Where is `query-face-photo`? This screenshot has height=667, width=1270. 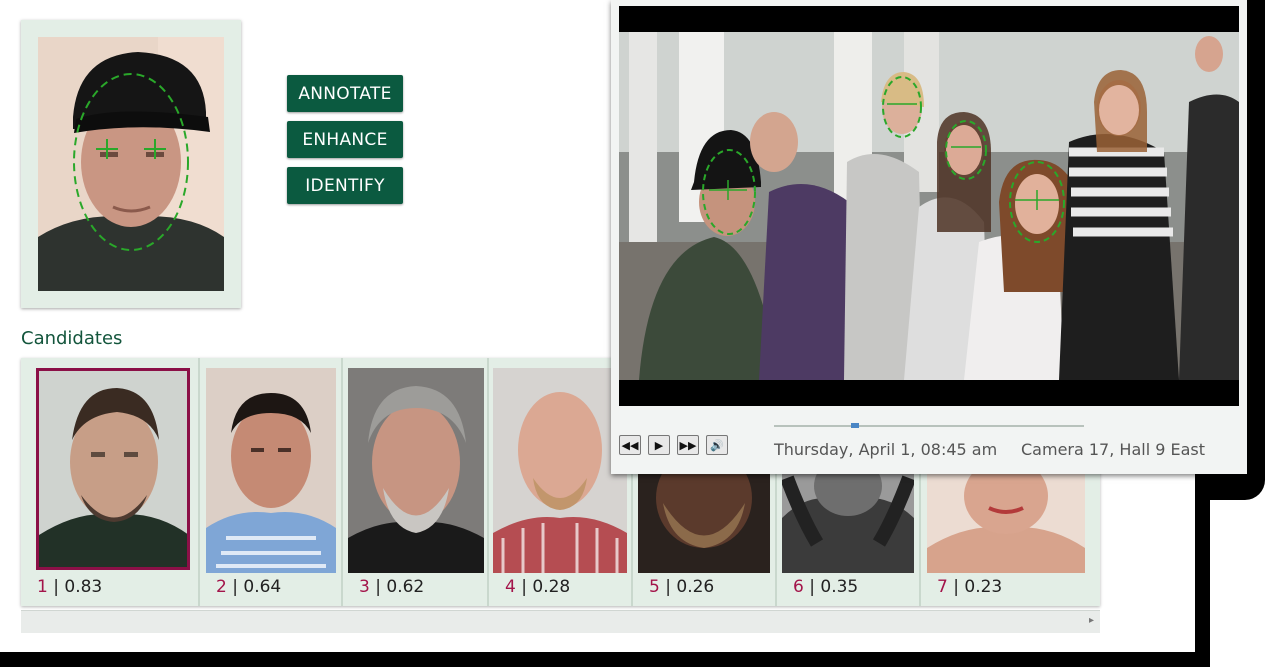
query-face-photo is located at coordinates (131, 164).